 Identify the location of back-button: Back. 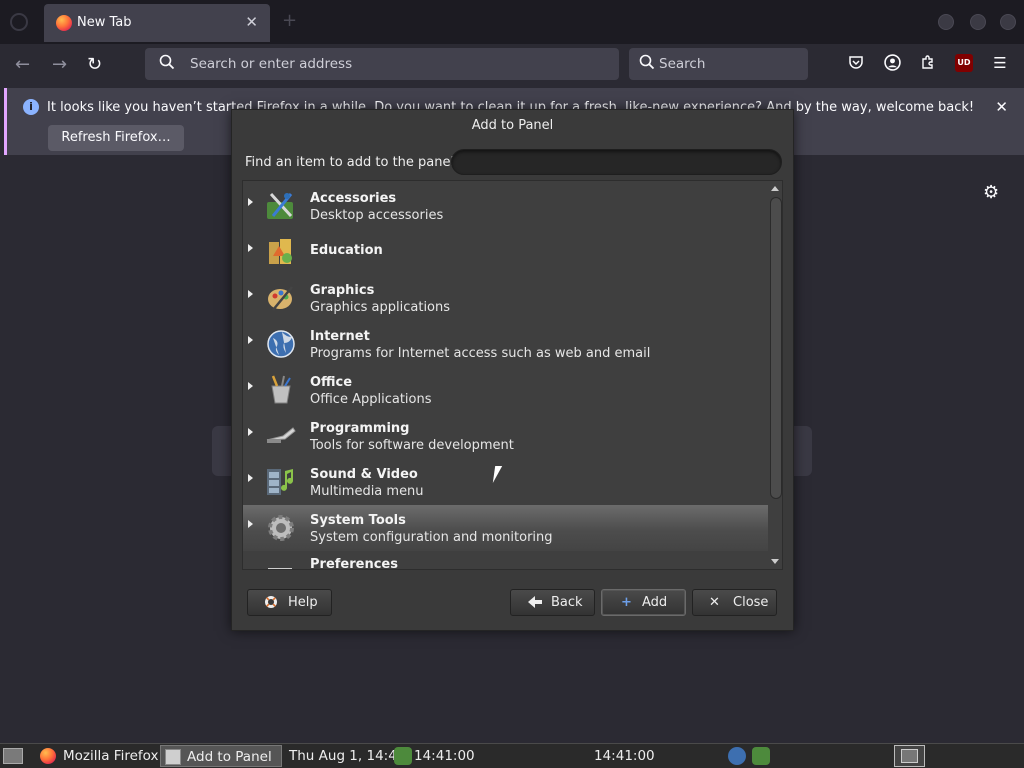
(552, 602).